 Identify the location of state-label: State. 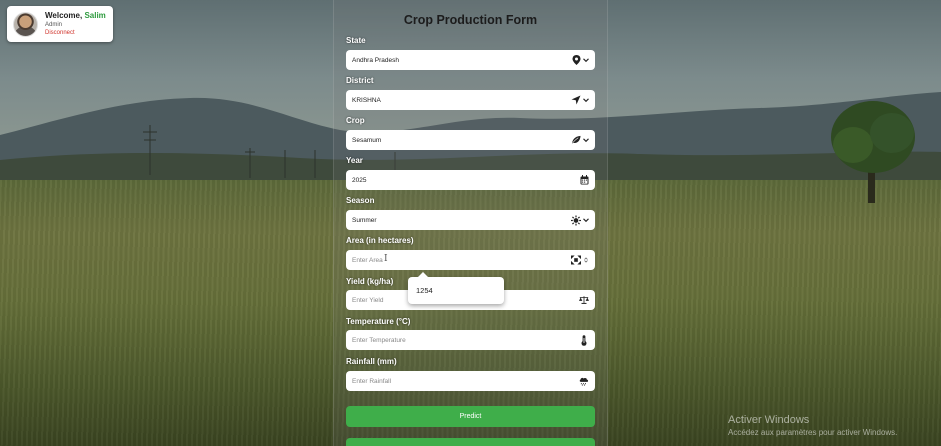
(356, 40).